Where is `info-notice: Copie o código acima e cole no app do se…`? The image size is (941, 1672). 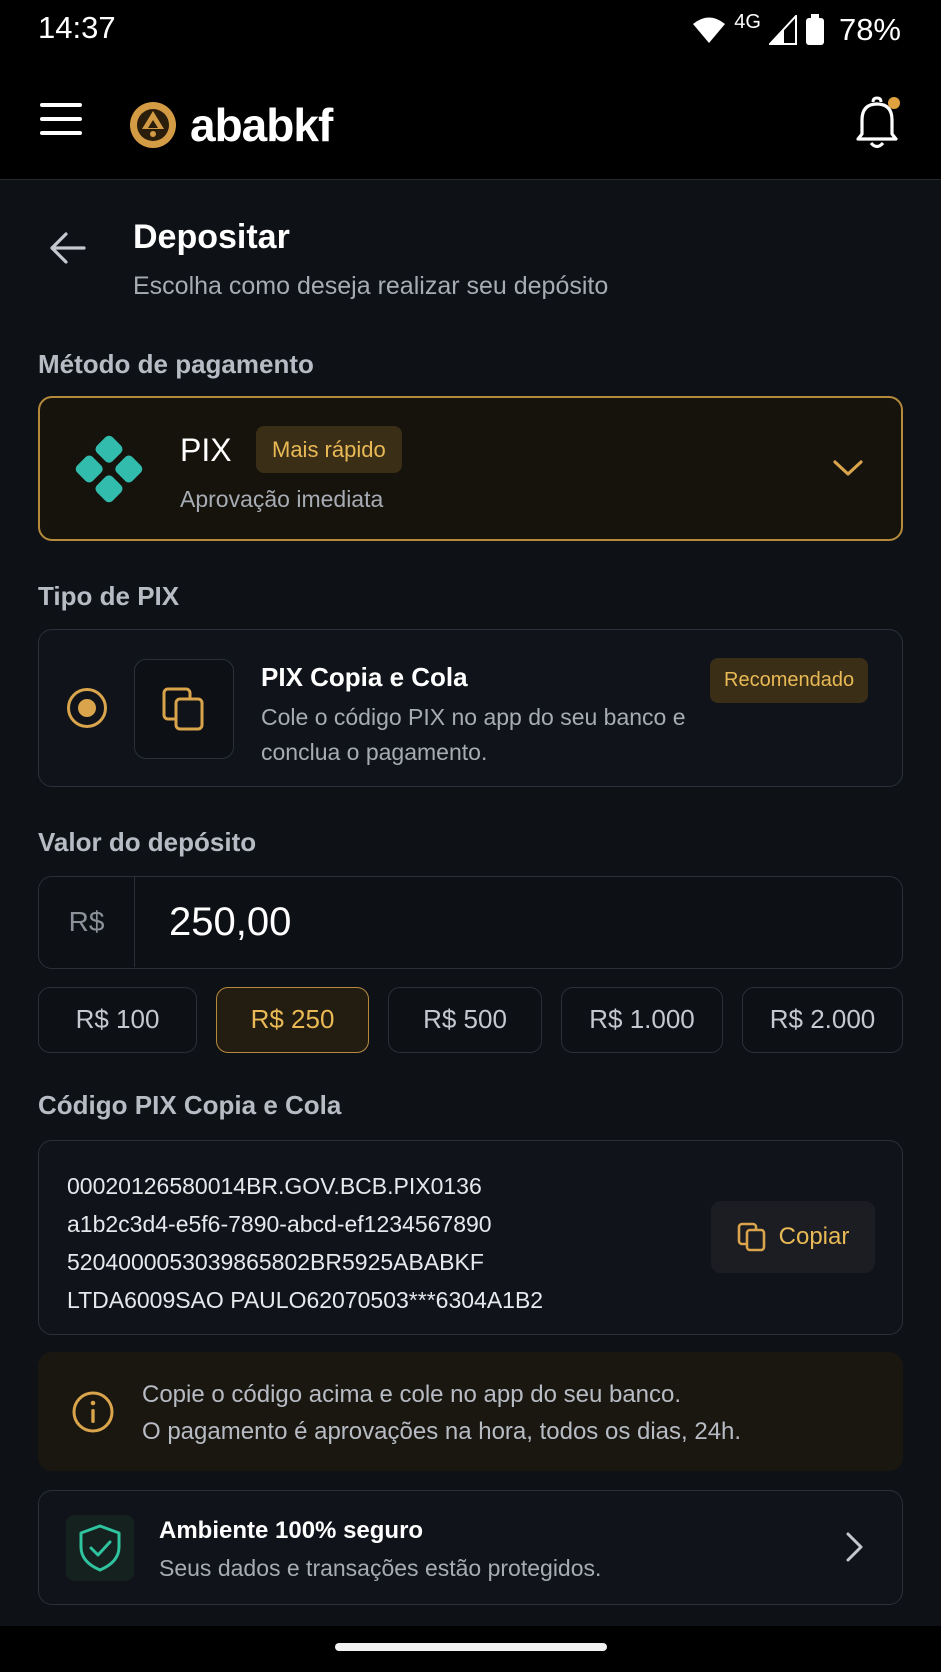
info-notice: Copie o código acima e cole no app do se… is located at coordinates (470, 1411).